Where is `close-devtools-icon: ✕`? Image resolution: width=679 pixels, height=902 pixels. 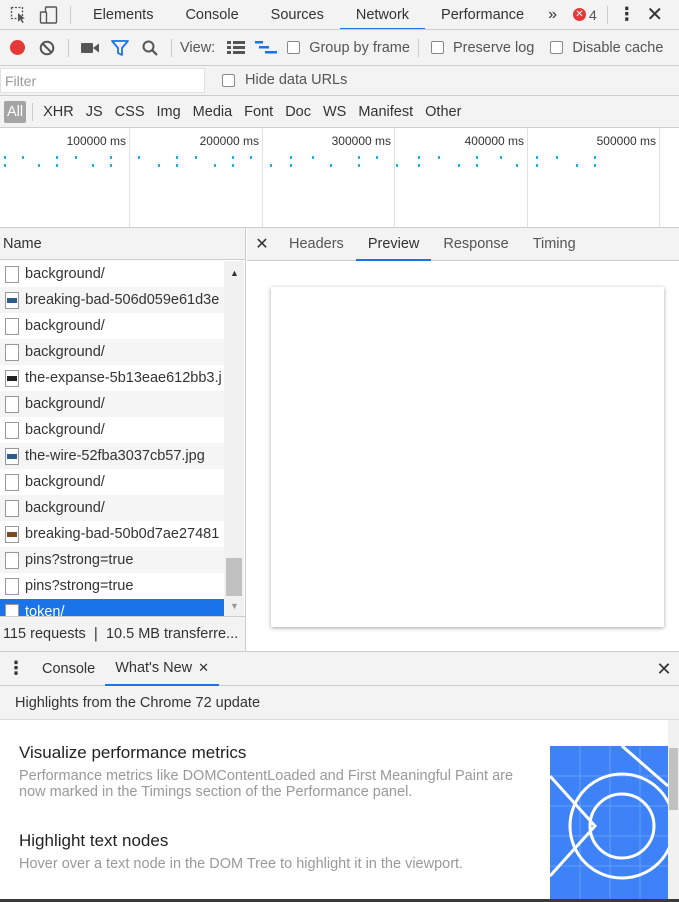 close-devtools-icon: ✕ is located at coordinates (655, 14).